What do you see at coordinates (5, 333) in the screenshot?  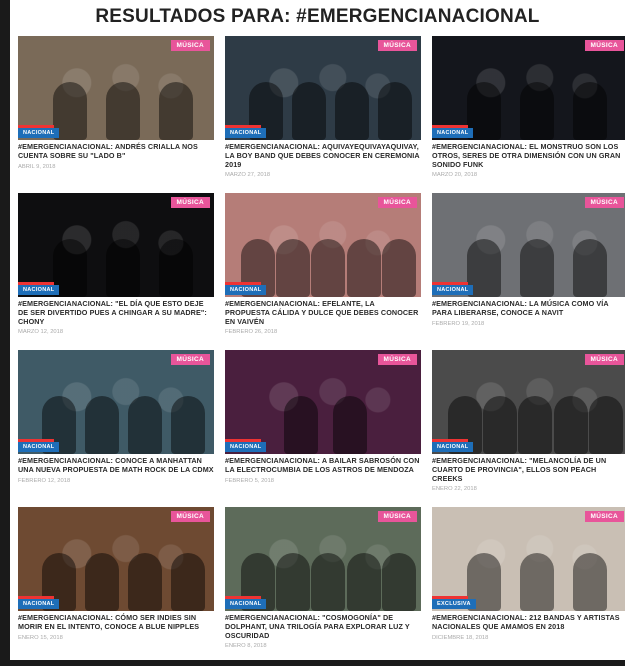 I see `left-border` at bounding box center [5, 333].